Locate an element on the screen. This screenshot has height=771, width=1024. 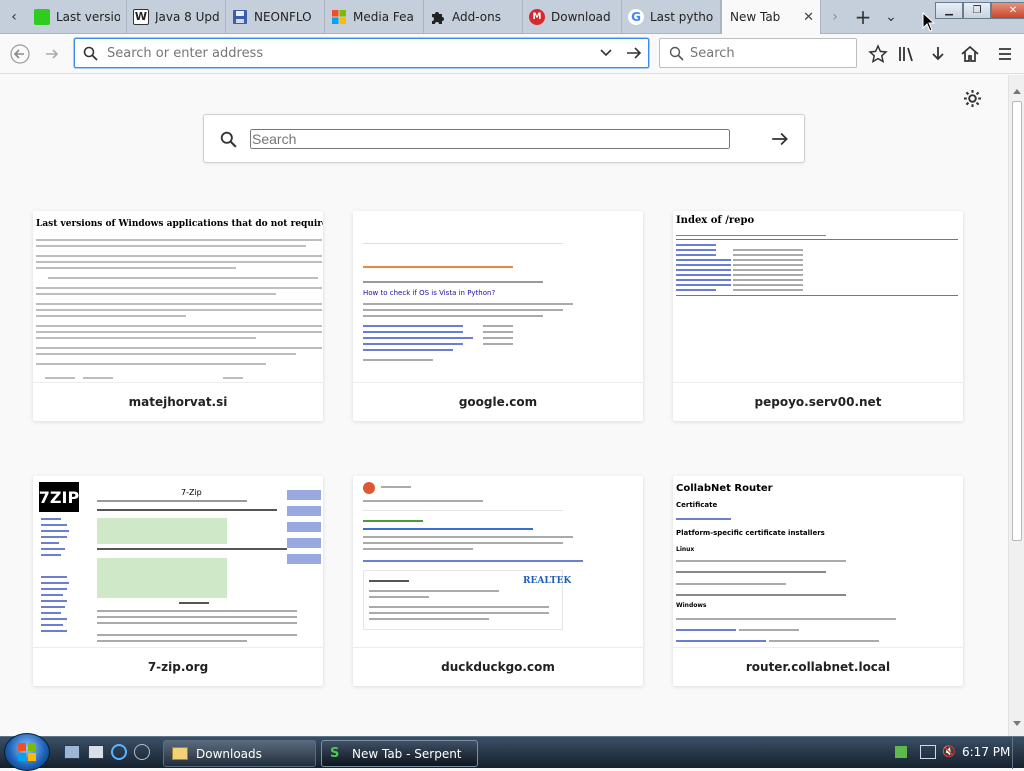
thumbnail-heading: 7-Zip is located at coordinates (191, 492).